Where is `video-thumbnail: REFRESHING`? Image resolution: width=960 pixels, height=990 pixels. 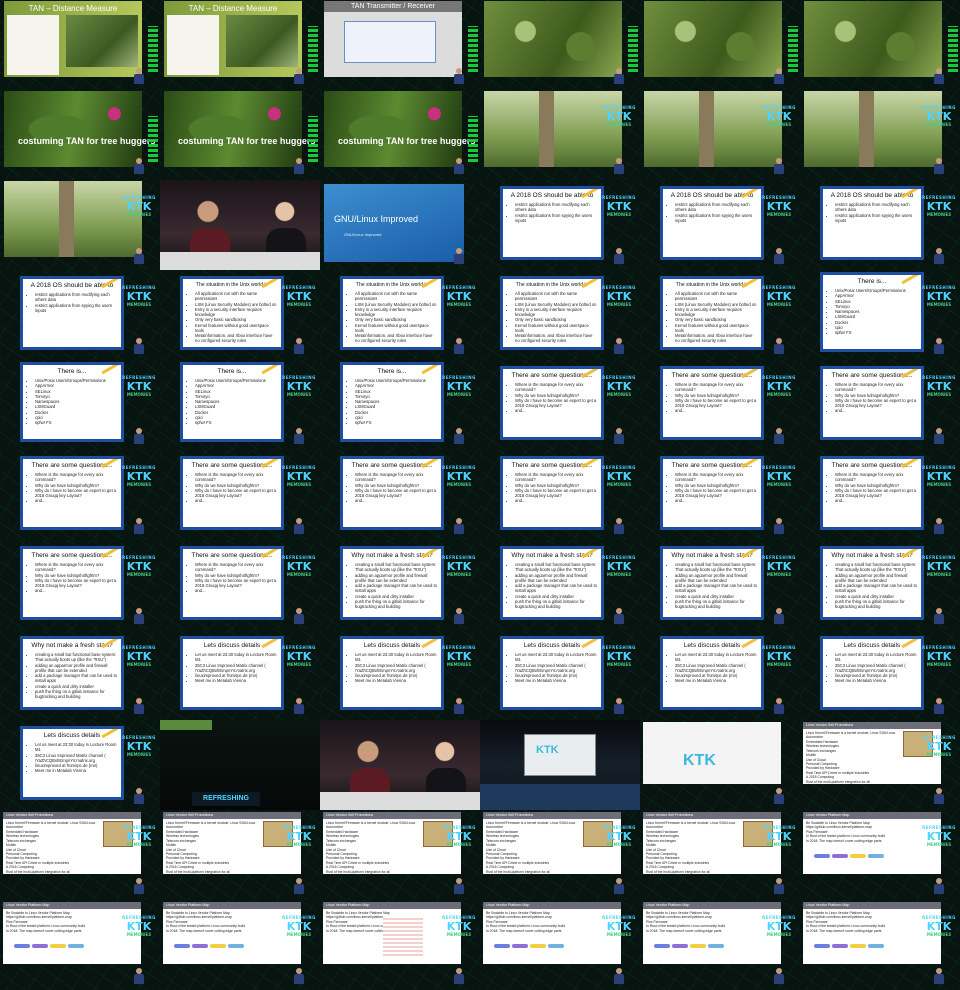 video-thumbnail: REFRESHING is located at coordinates (240, 765).